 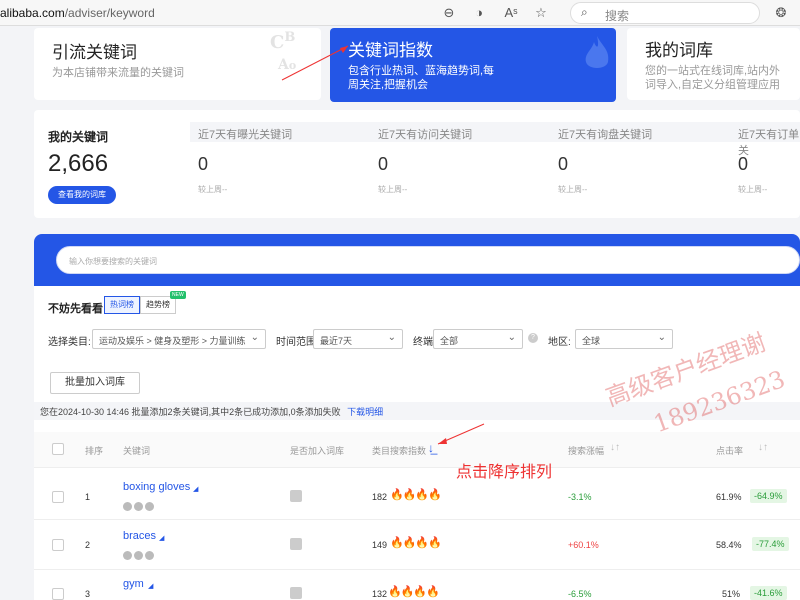 What do you see at coordinates (393, 189) in the screenshot?
I see `stat-sub-visits: 较上周--` at bounding box center [393, 189].